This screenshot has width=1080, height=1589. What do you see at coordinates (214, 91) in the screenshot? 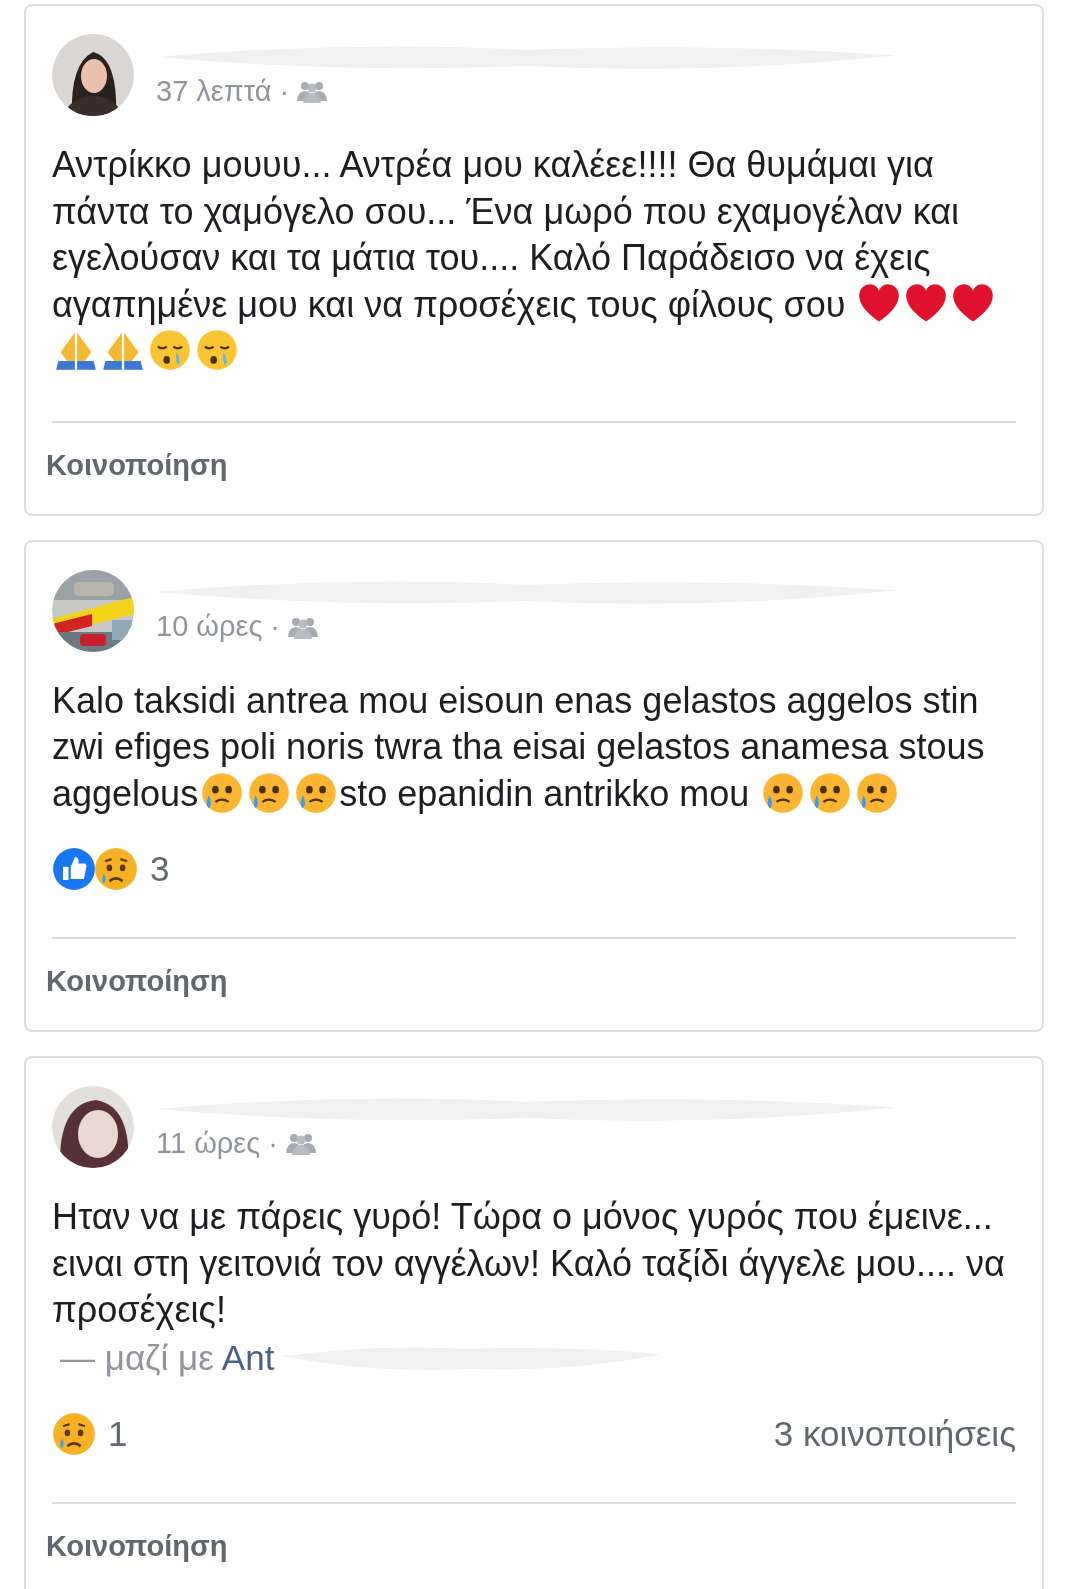
I see `post-time: 37 λεπτά` at bounding box center [214, 91].